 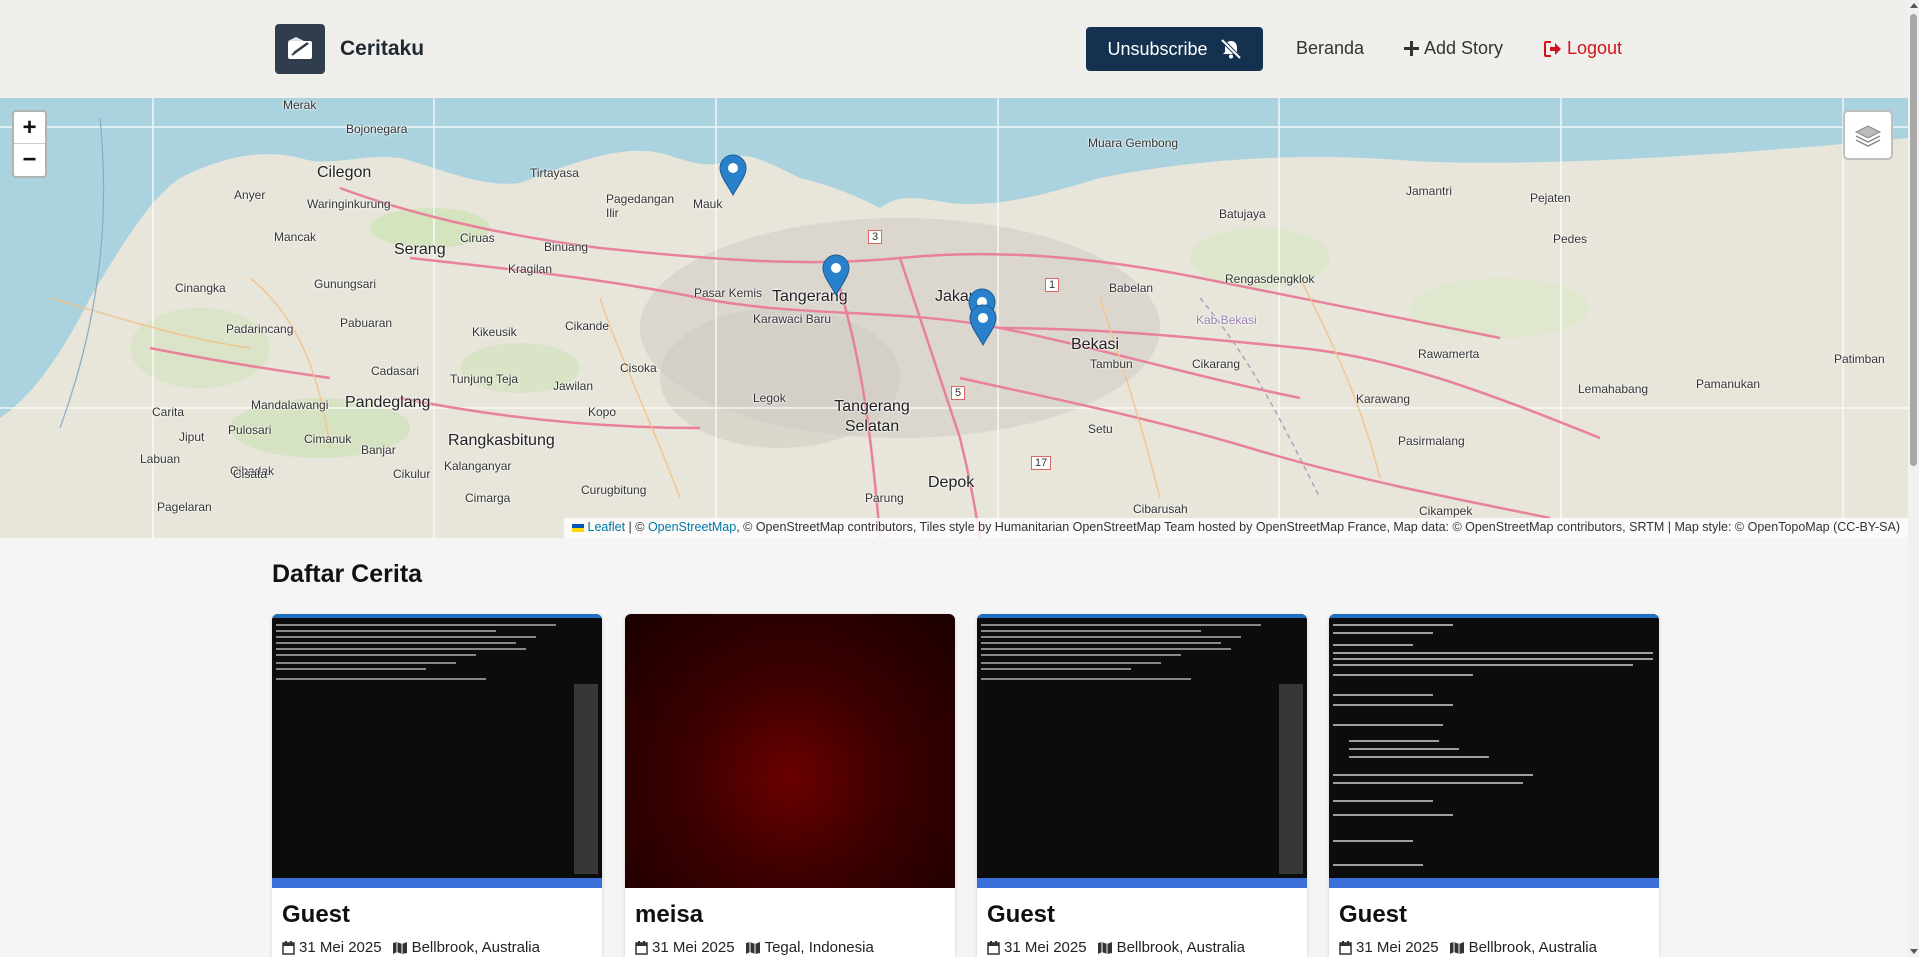 I want to click on map-place-label: Cimanuk, so click(x=328, y=439).